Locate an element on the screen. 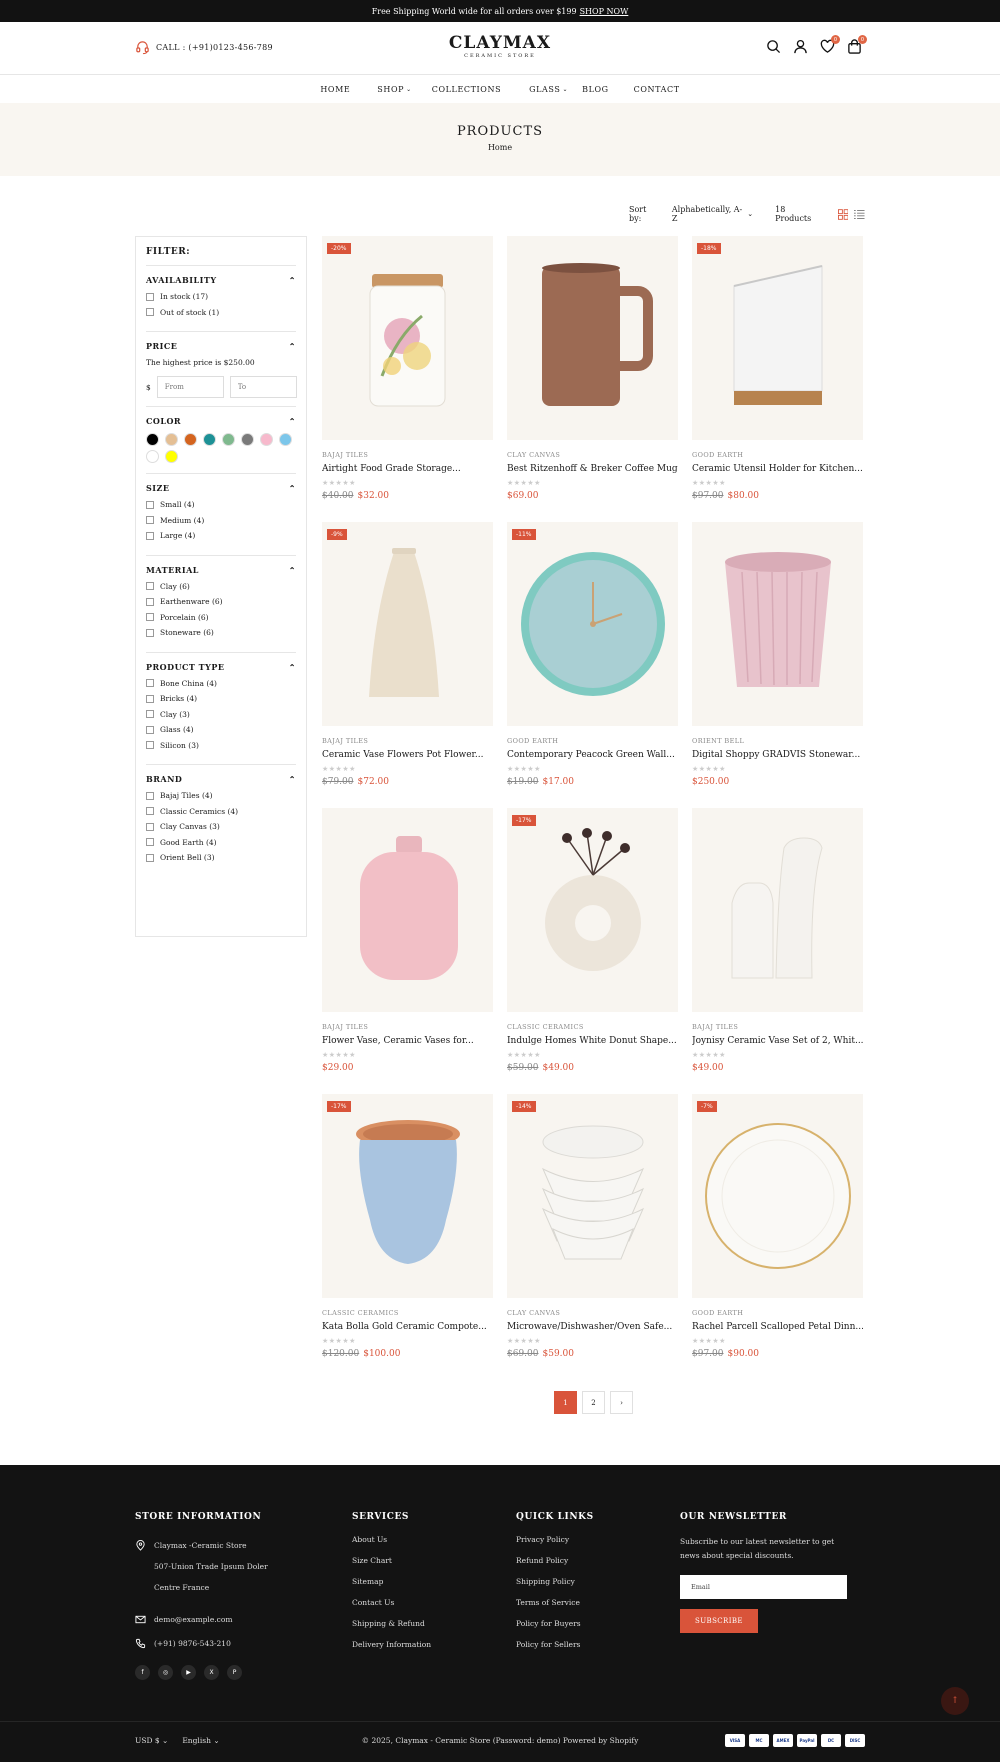 The width and height of the screenshot is (1000, 1762). nav-glass: GLASS ⌄ is located at coordinates (548, 89).